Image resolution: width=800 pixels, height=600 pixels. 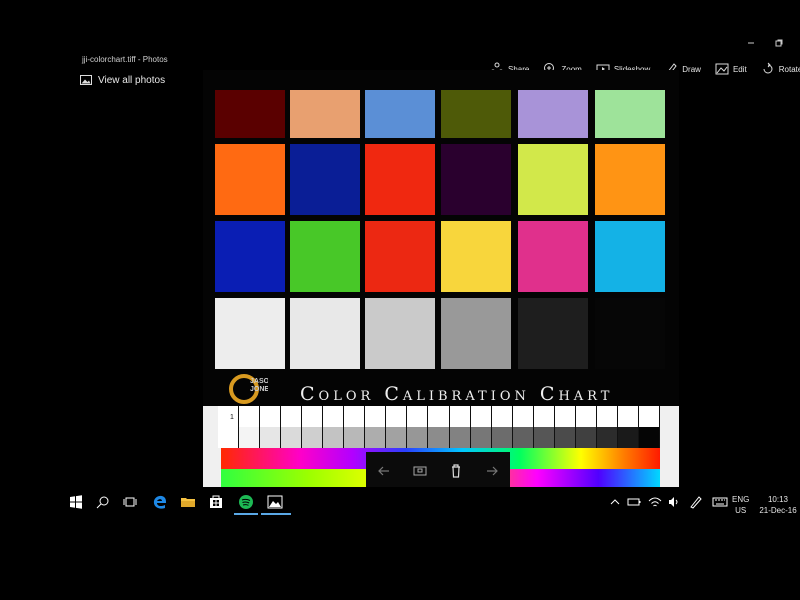 What do you see at coordinates (731, 69) in the screenshot?
I see `edit-button: Edit` at bounding box center [731, 69].